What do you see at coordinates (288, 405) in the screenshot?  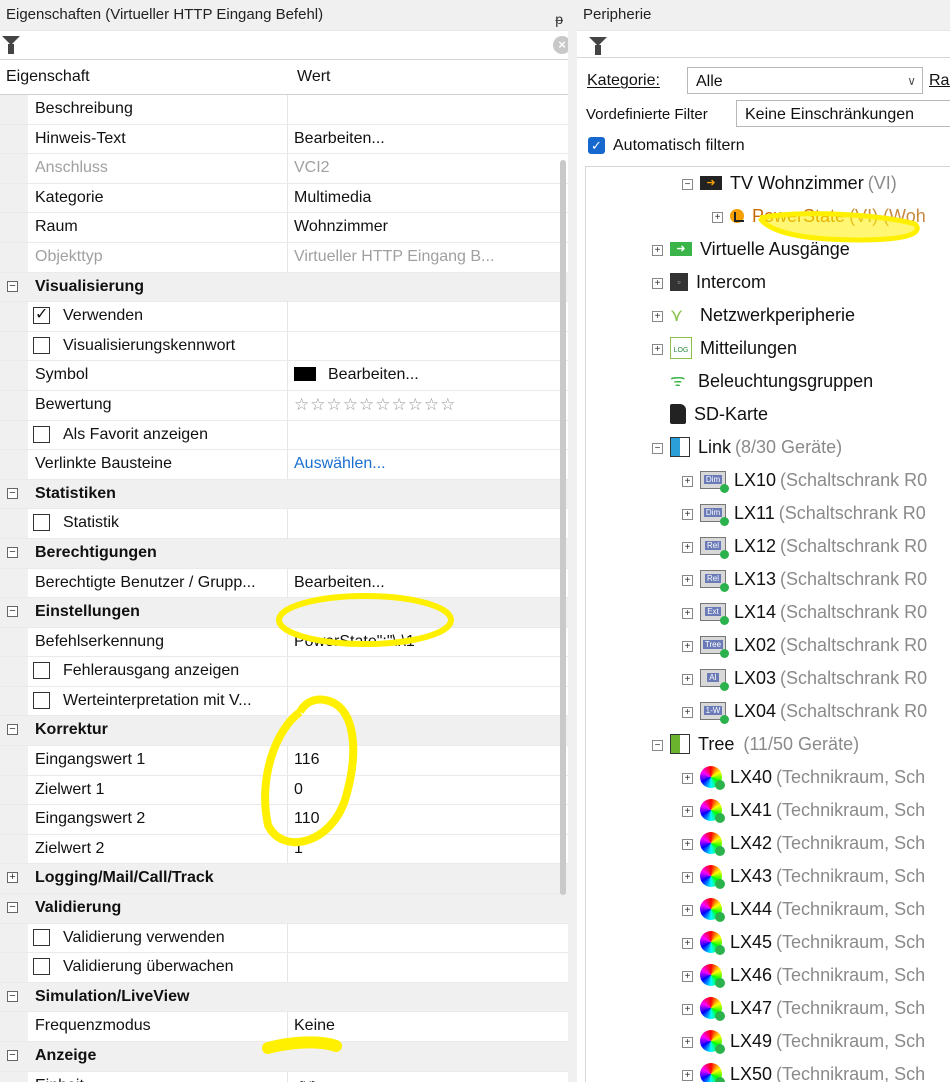 I see `property-row: Bewertung ☆☆☆☆☆☆☆☆☆☆` at bounding box center [288, 405].